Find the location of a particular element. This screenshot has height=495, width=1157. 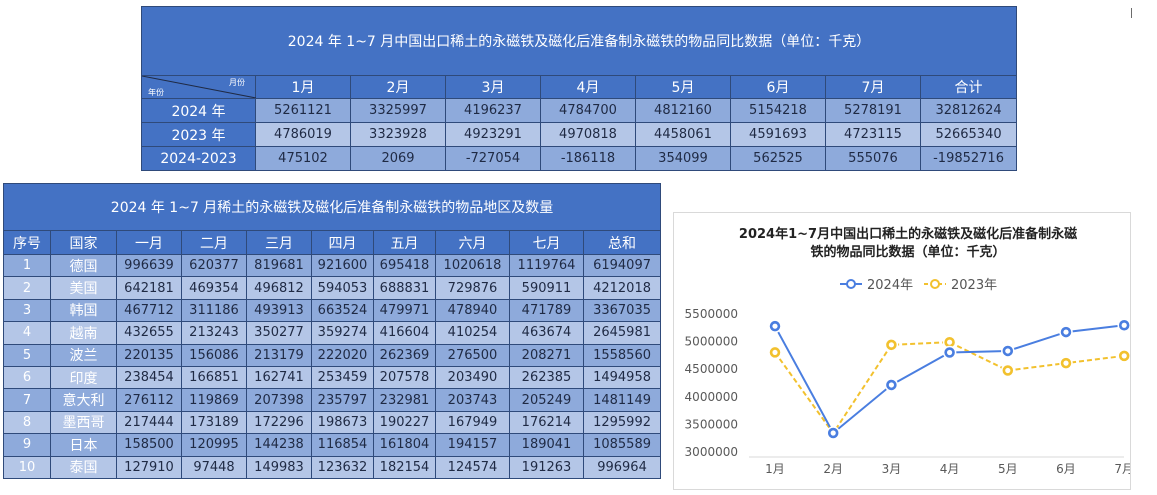

table2-cell: 921600 is located at coordinates (342, 265).